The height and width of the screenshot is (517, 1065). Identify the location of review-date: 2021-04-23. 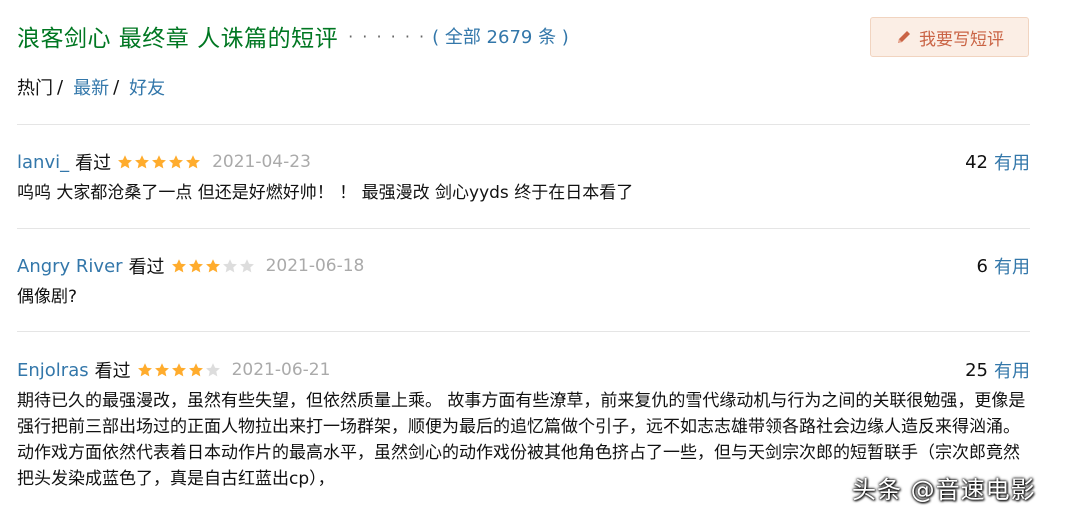
(261, 162).